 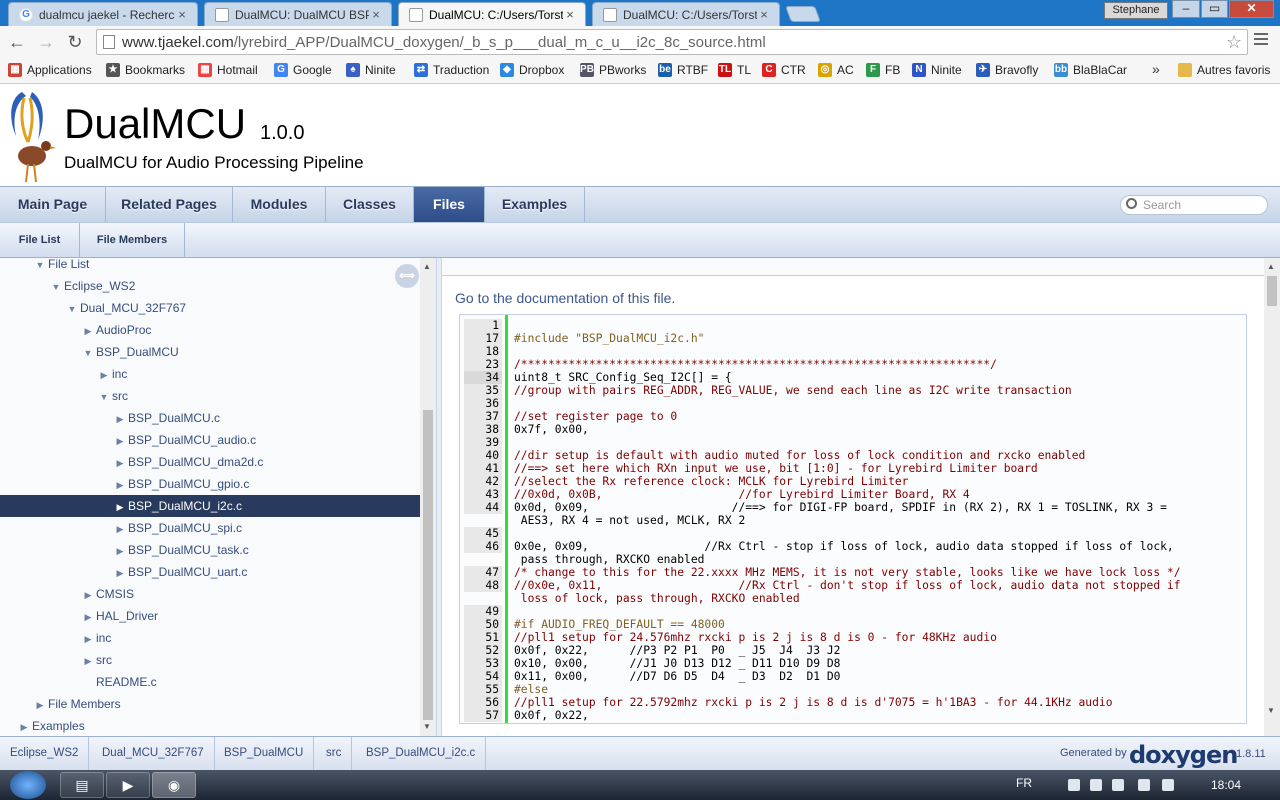 What do you see at coordinates (483, 533) in the screenshot?
I see `line-number: 45` at bounding box center [483, 533].